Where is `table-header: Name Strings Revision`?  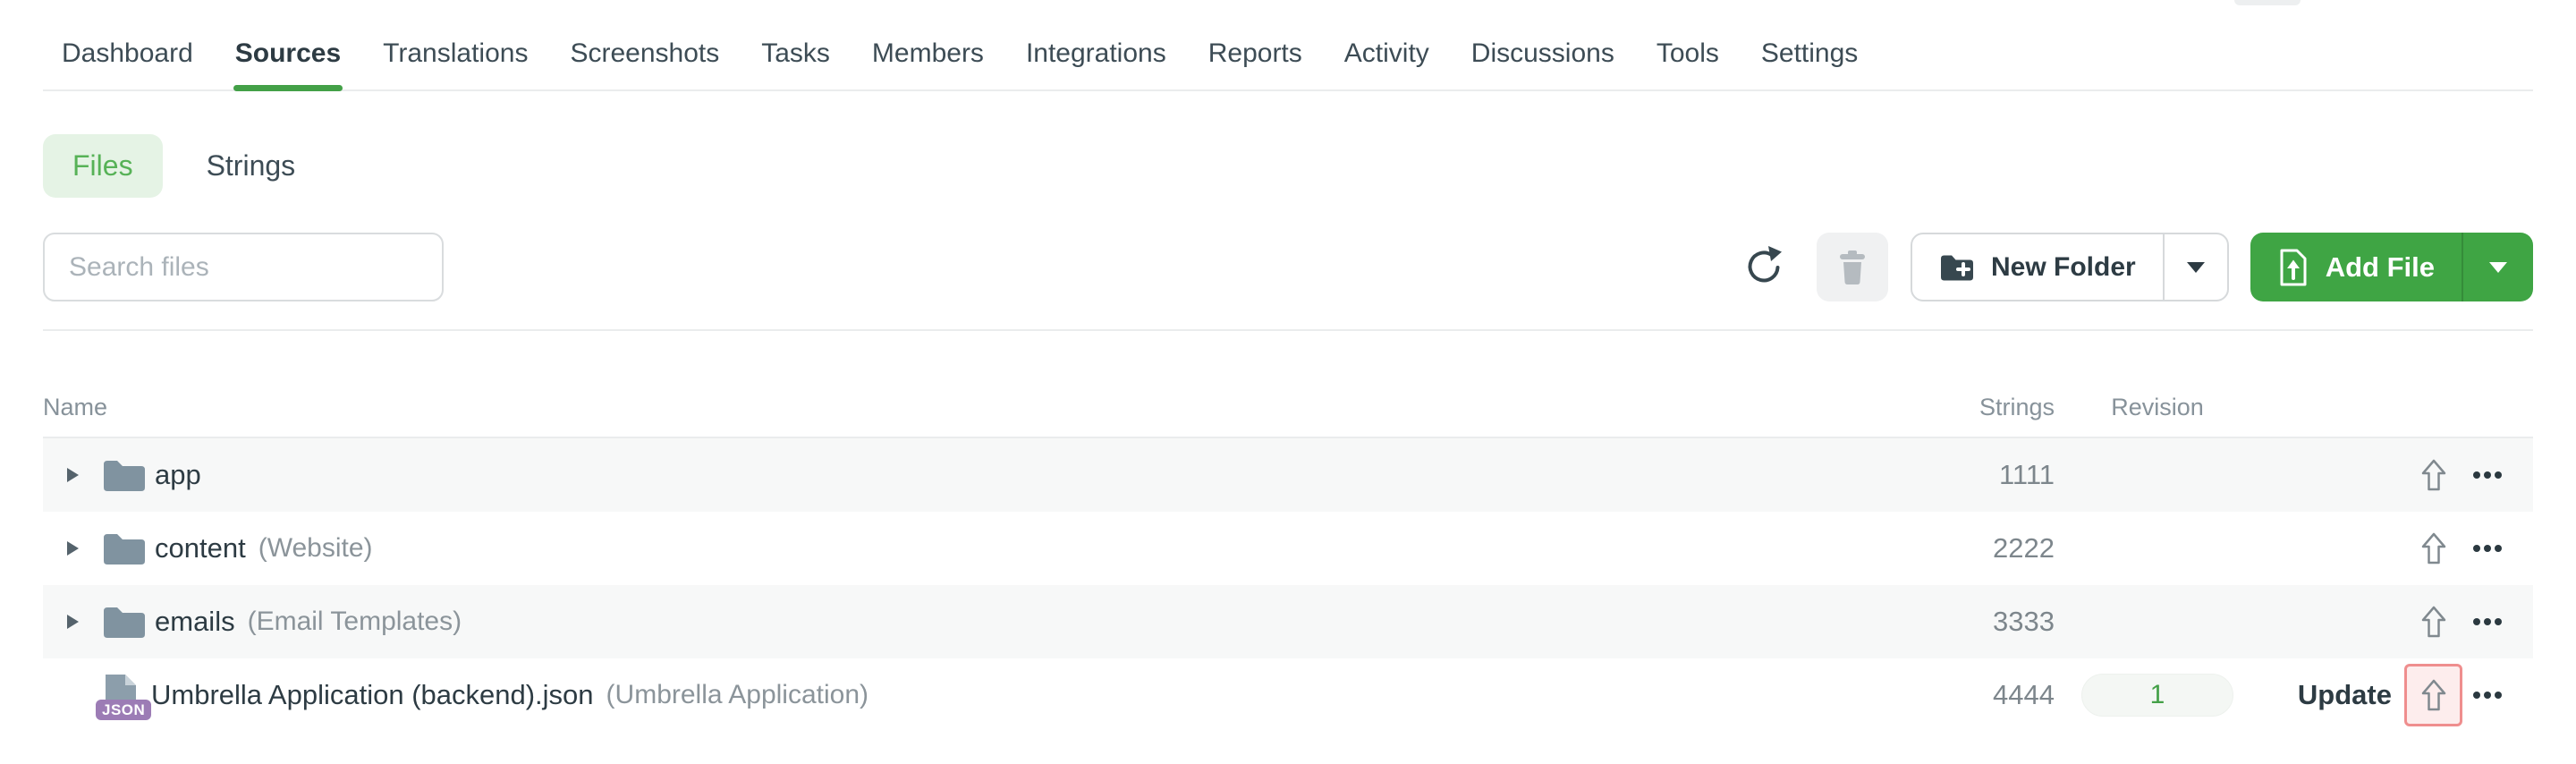 table-header: Name Strings Revision is located at coordinates (1288, 384).